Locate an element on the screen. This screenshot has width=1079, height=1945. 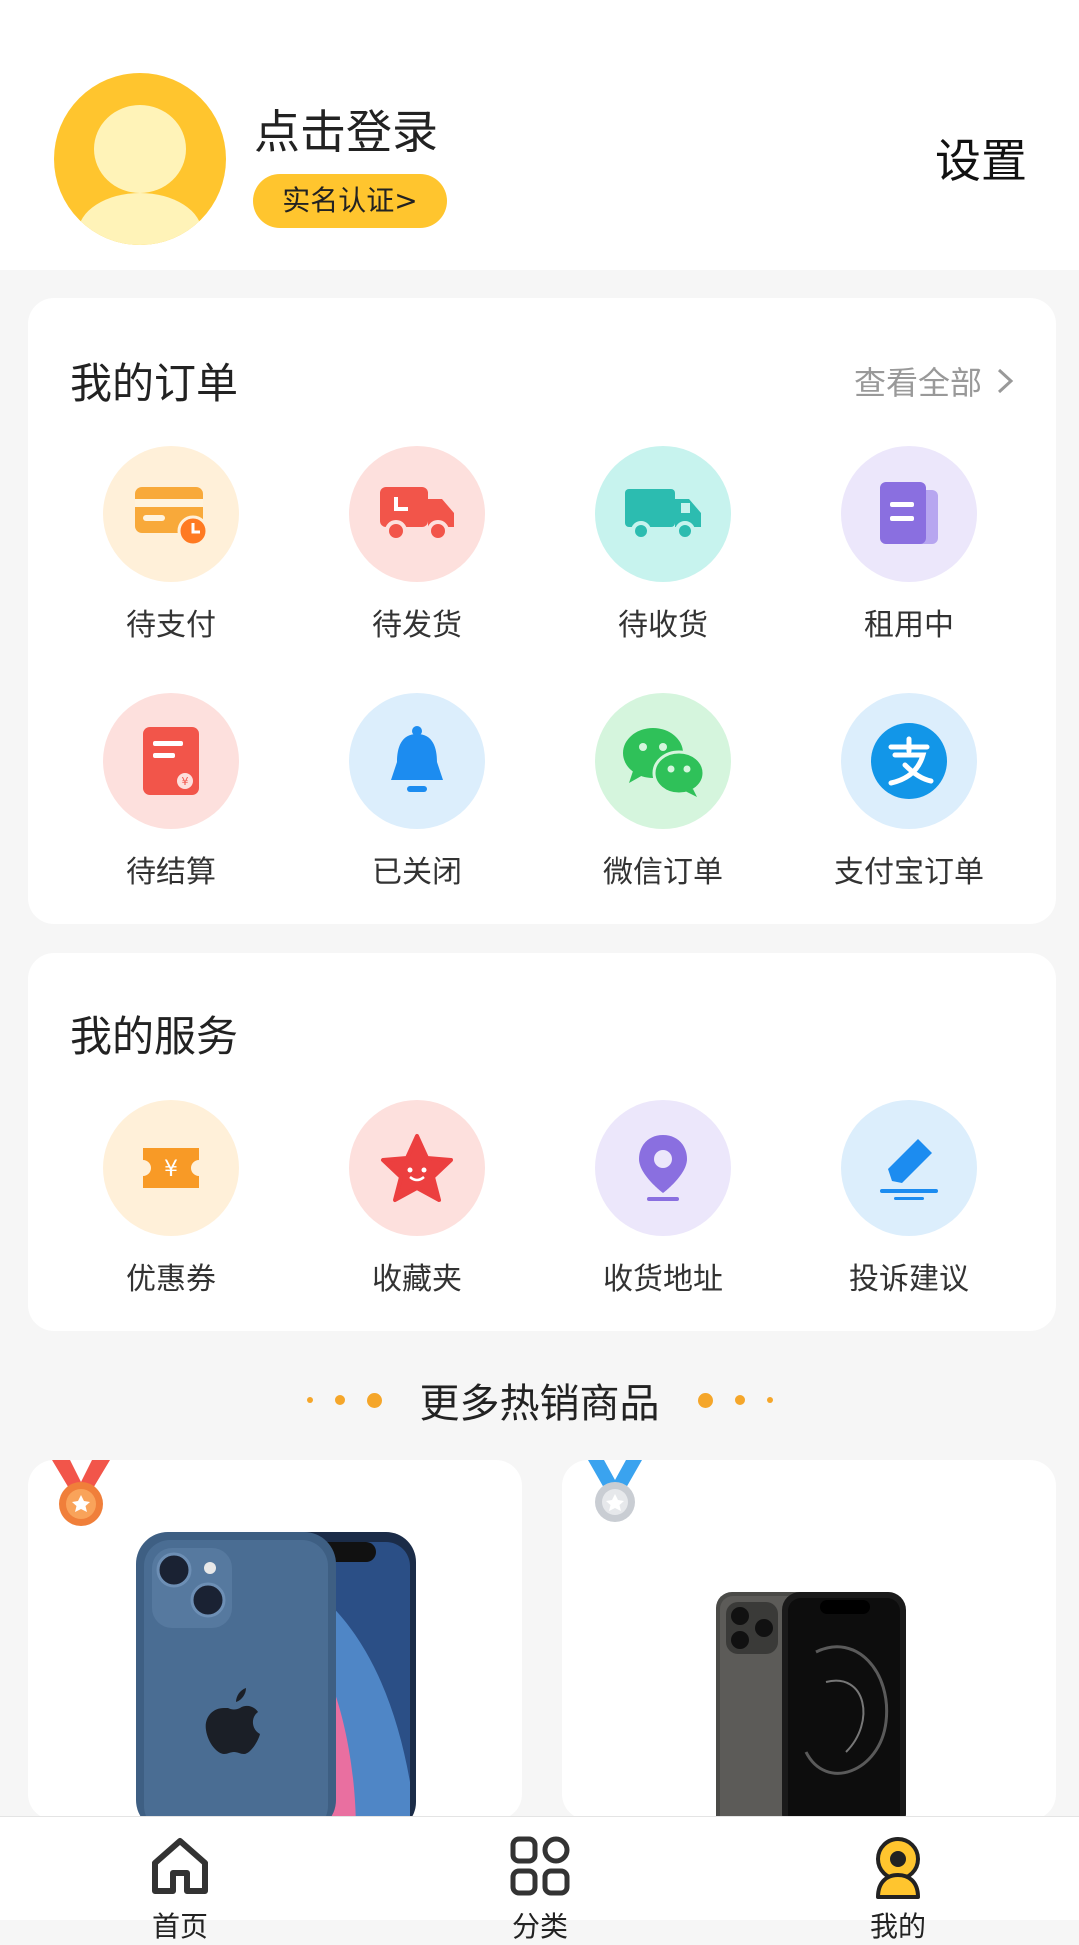
bottom-tab-bar: 首页 分类 我的 is located at coordinates (539, 1879).